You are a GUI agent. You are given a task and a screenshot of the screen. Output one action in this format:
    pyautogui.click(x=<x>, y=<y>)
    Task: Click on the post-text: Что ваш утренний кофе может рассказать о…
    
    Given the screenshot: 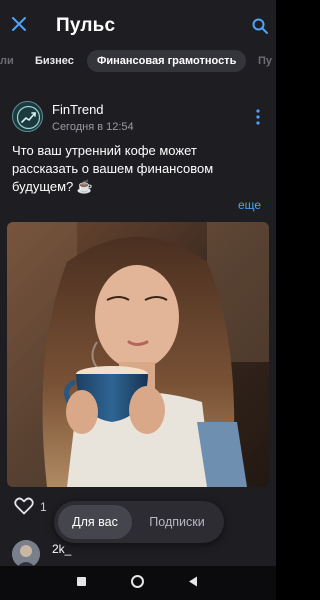 What is the action you would take?
    pyautogui.click(x=113, y=168)
    